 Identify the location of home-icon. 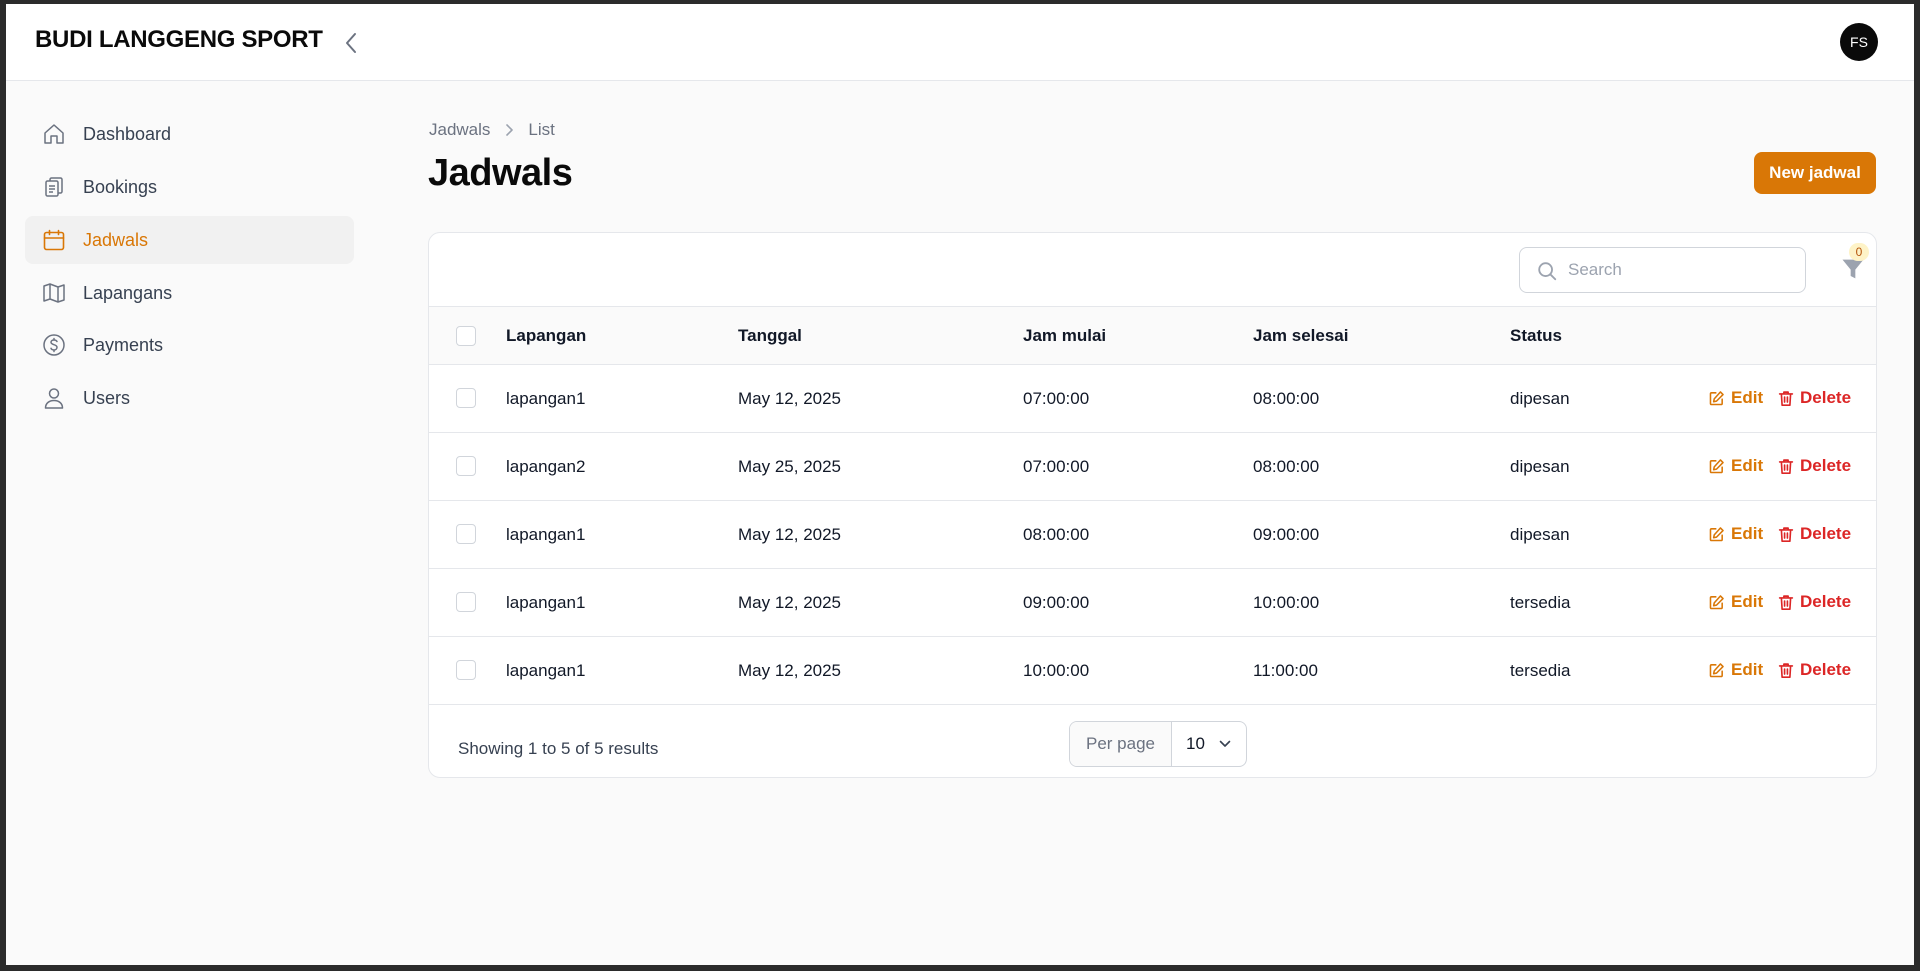
(54, 134).